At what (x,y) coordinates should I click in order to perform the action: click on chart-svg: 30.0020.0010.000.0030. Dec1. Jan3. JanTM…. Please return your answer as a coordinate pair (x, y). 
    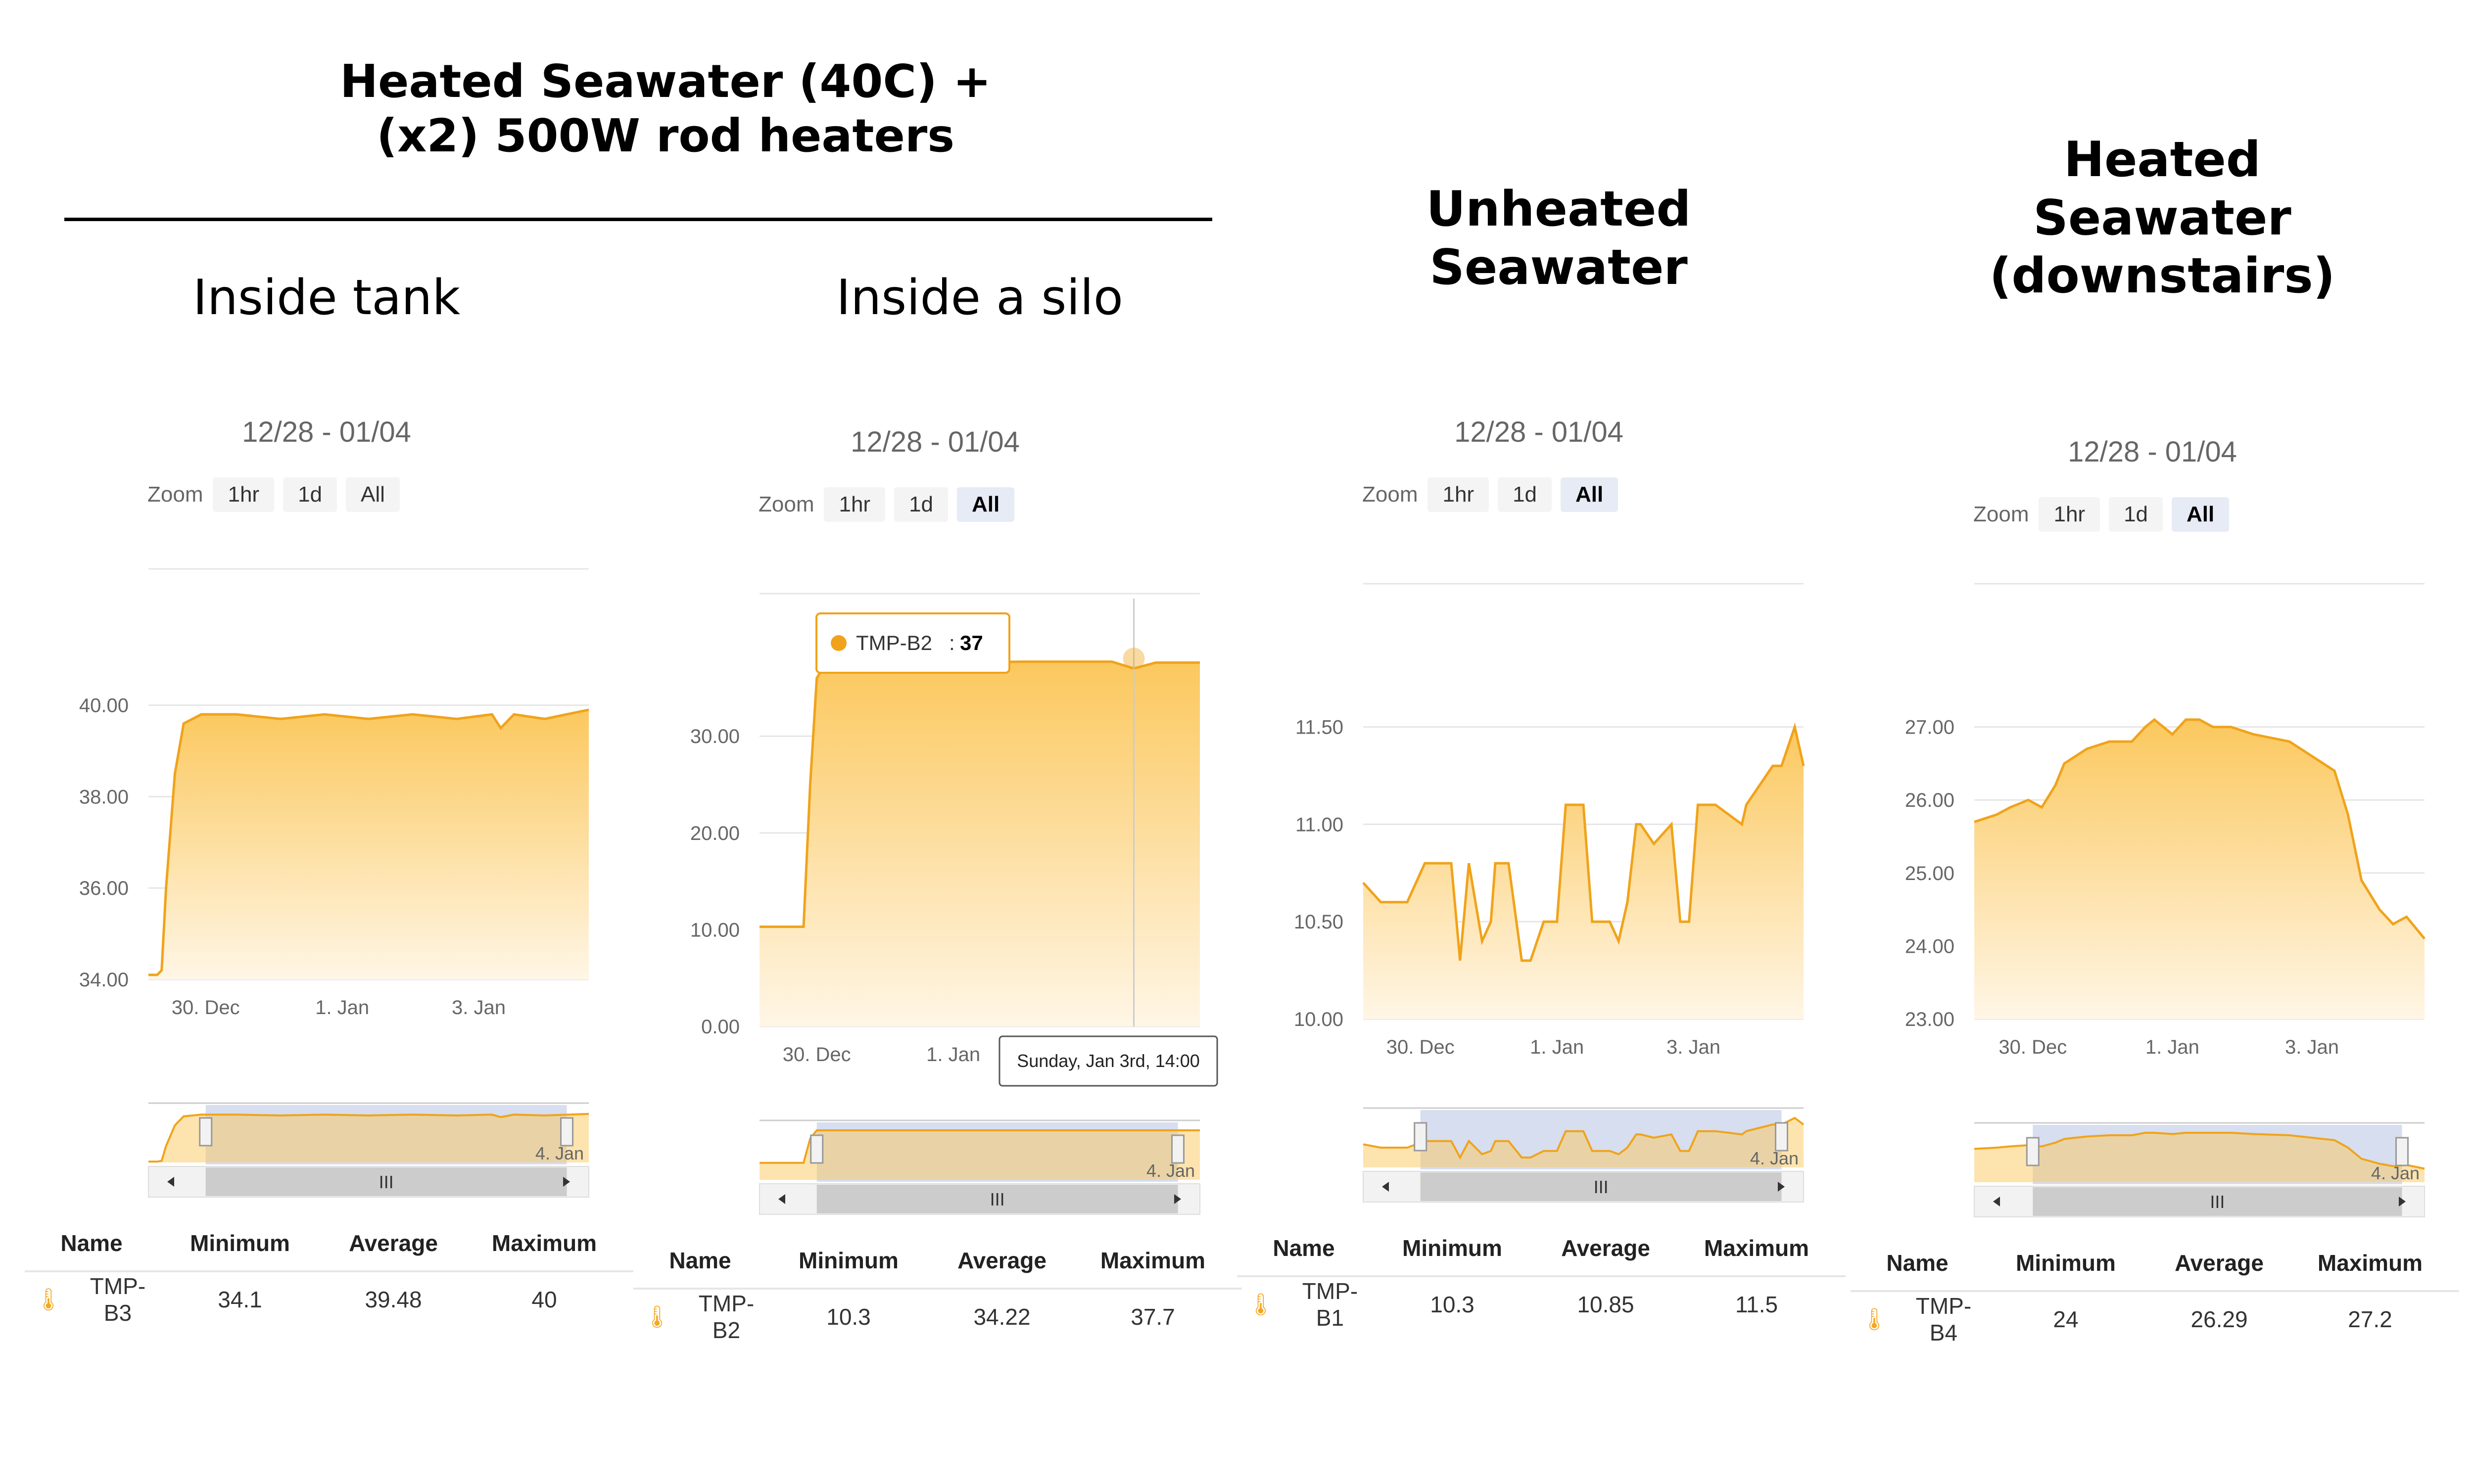
    Looking at the image, I should click on (954, 904).